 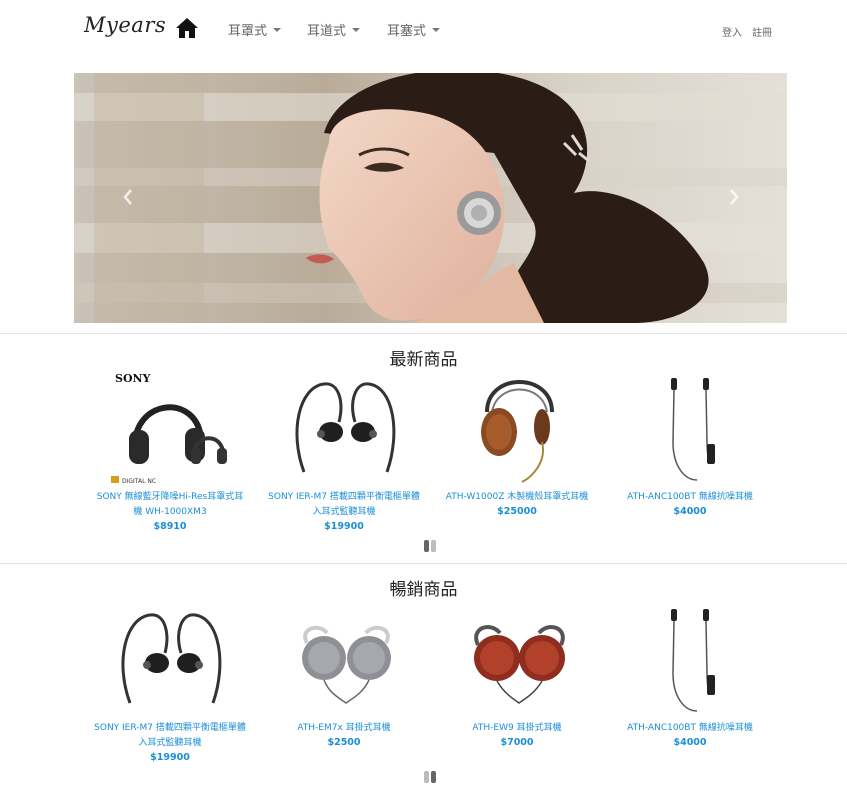 I want to click on nav-menu-over-ear: 耳罩式, so click(x=255, y=29).